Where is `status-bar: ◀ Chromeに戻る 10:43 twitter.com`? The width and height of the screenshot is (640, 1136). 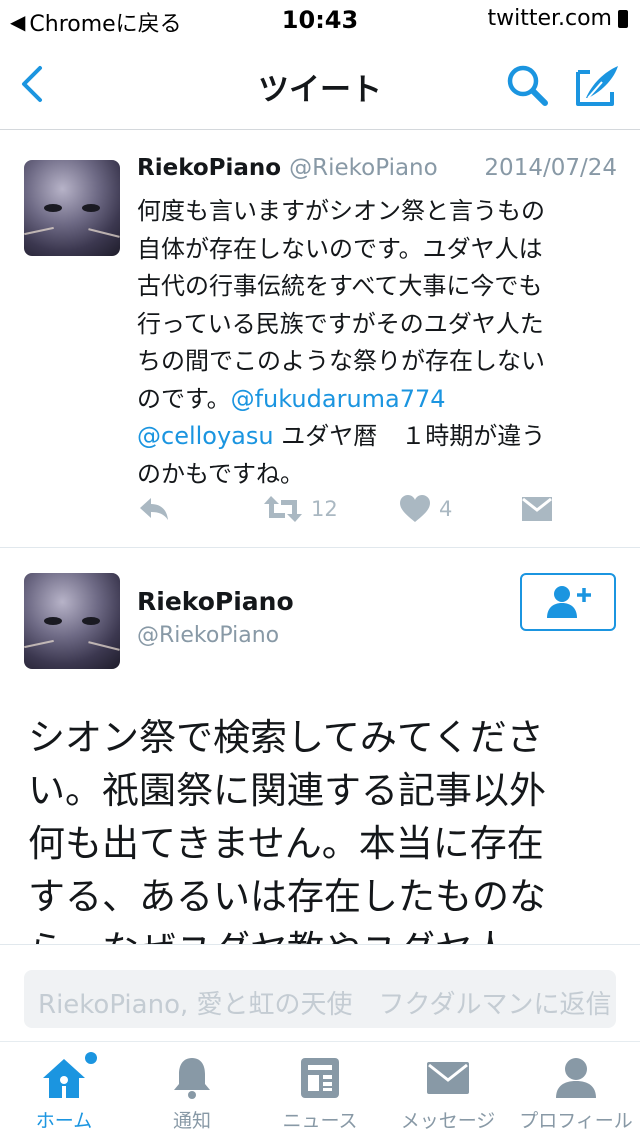
status-bar: ◀ Chromeに戻る 10:43 twitter.com is located at coordinates (320, 20).